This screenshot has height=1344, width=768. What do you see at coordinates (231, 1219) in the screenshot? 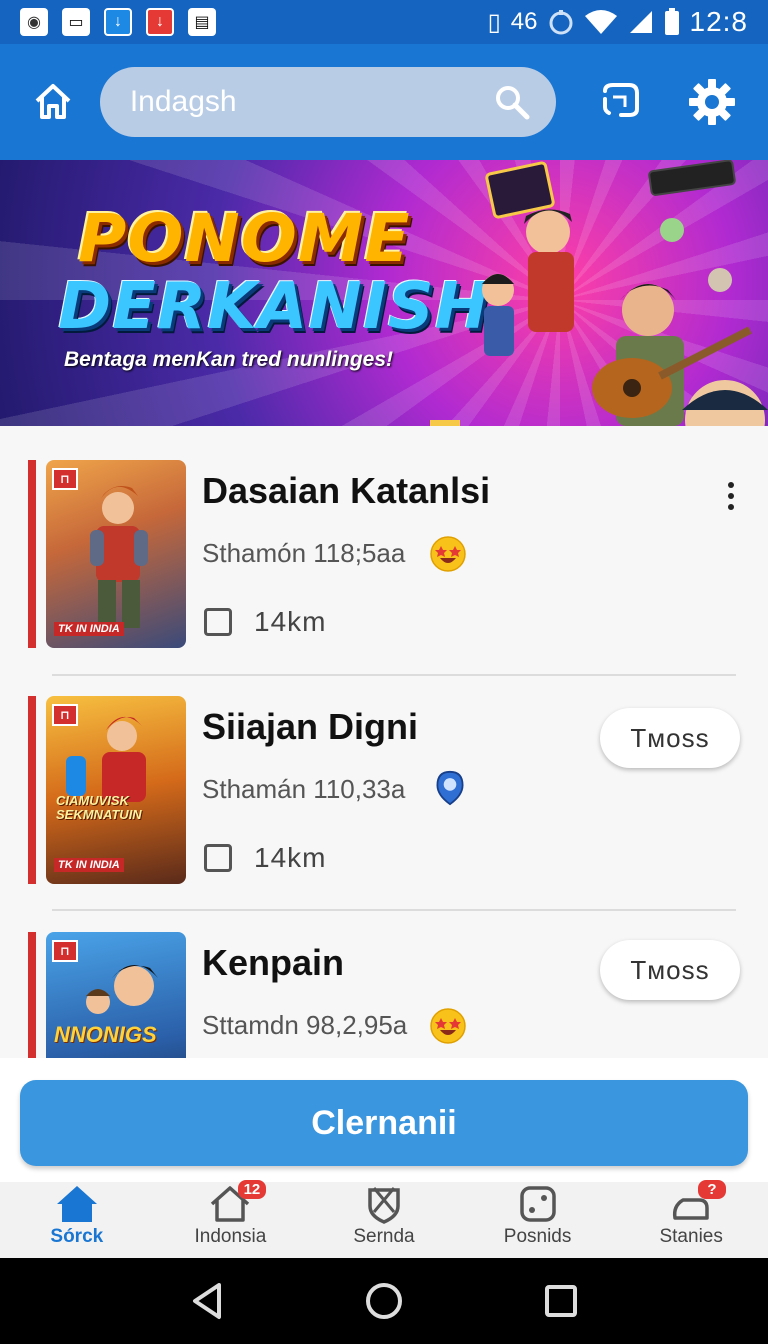
I see `nav-item-indonsia: 12 Indonsia` at bounding box center [231, 1219].